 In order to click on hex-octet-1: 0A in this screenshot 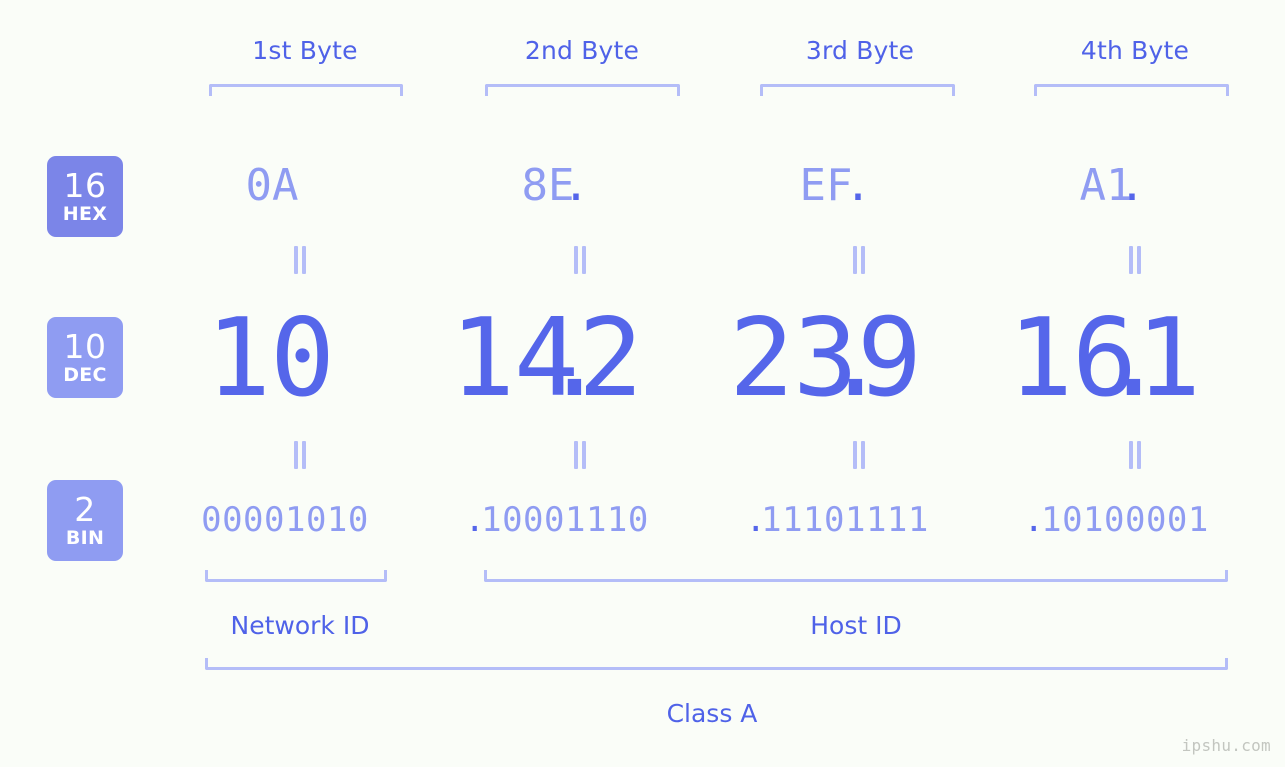, I will do `click(272, 185)`.